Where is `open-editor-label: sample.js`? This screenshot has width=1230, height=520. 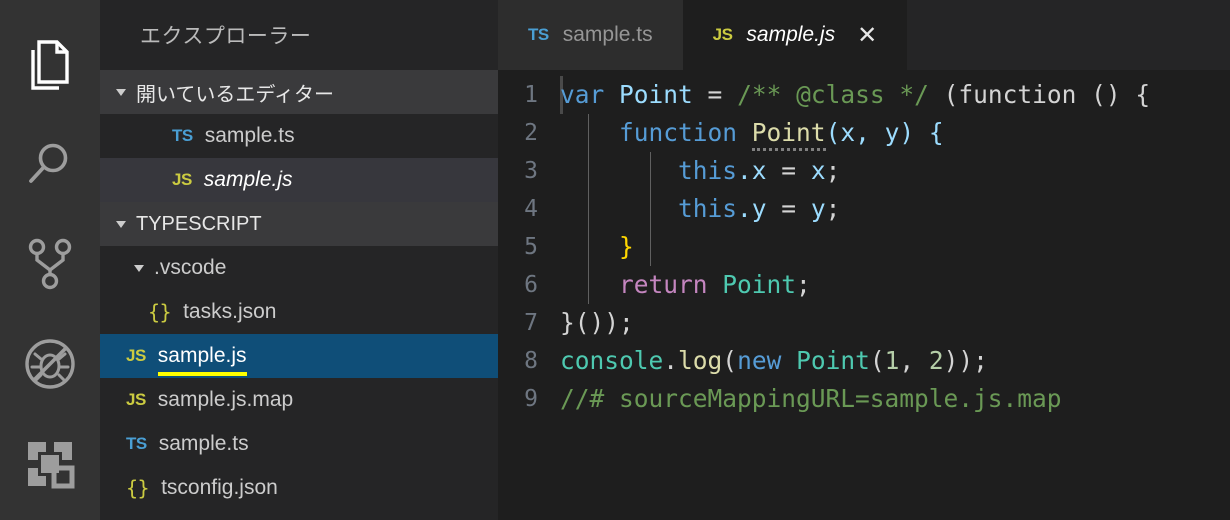
open-editor-label: sample.js is located at coordinates (248, 179).